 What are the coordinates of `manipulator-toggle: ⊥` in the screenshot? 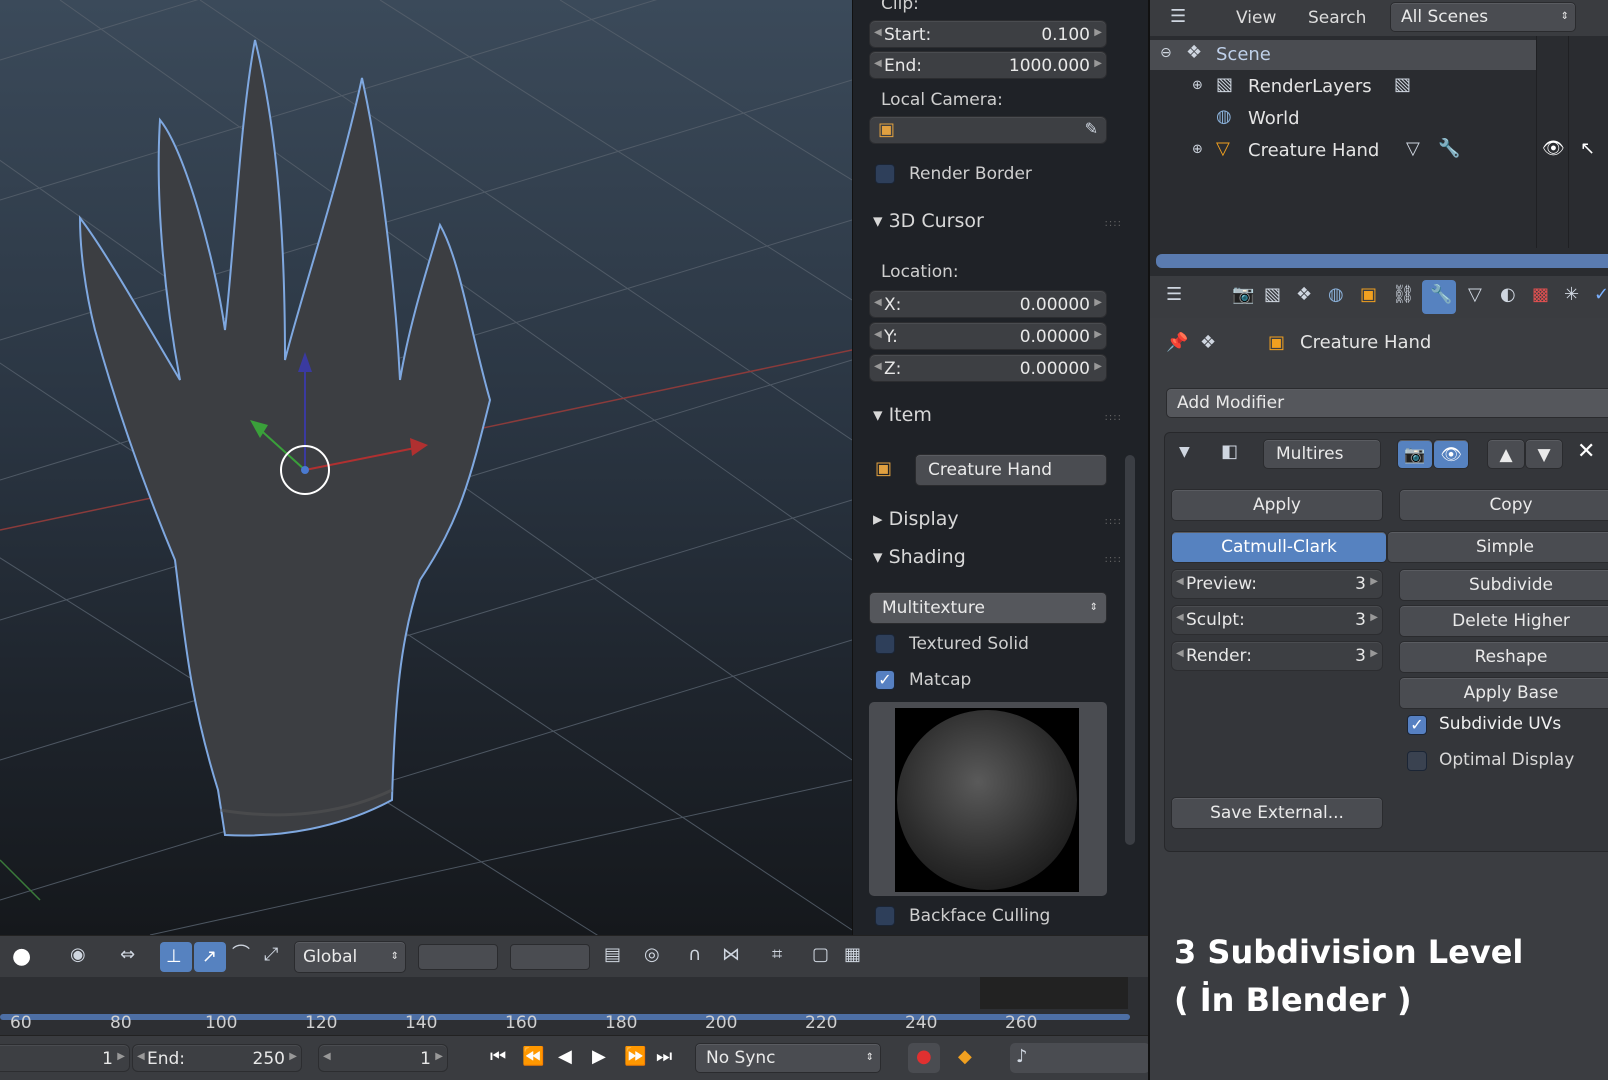 It's located at (176, 957).